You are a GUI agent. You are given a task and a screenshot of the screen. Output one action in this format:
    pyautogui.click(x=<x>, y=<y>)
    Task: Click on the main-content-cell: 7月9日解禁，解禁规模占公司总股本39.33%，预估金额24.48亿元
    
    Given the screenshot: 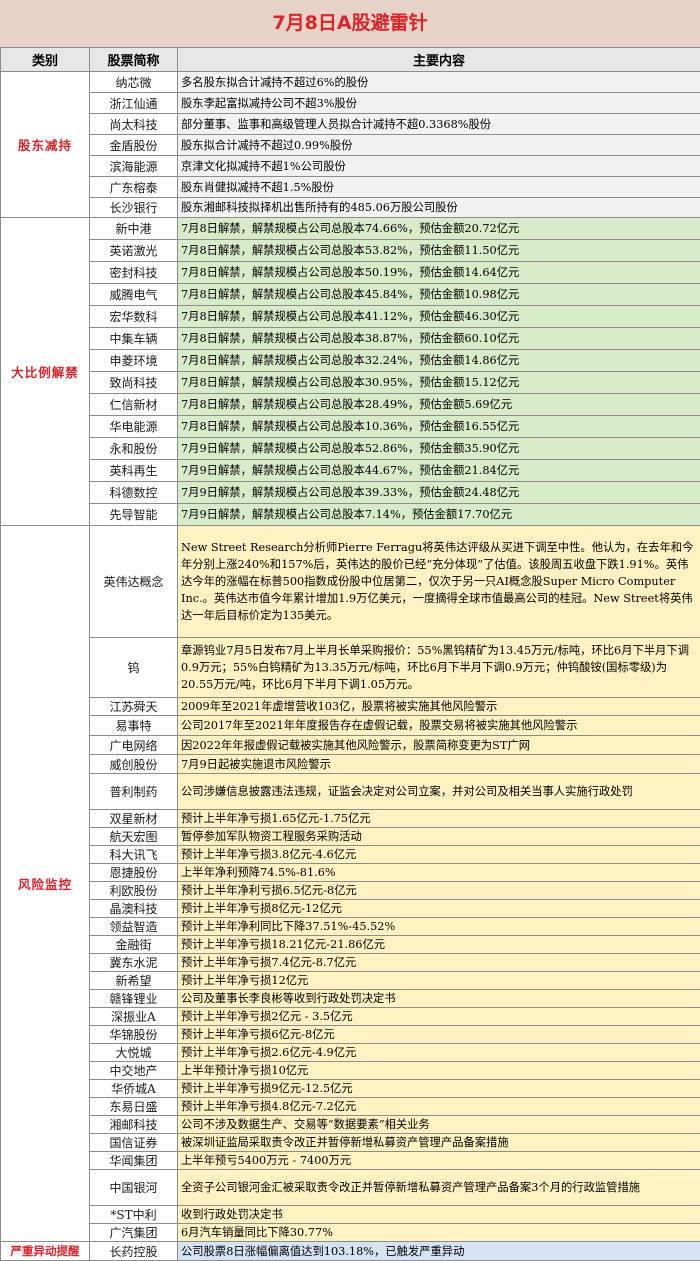 What is the action you would take?
    pyautogui.click(x=439, y=493)
    